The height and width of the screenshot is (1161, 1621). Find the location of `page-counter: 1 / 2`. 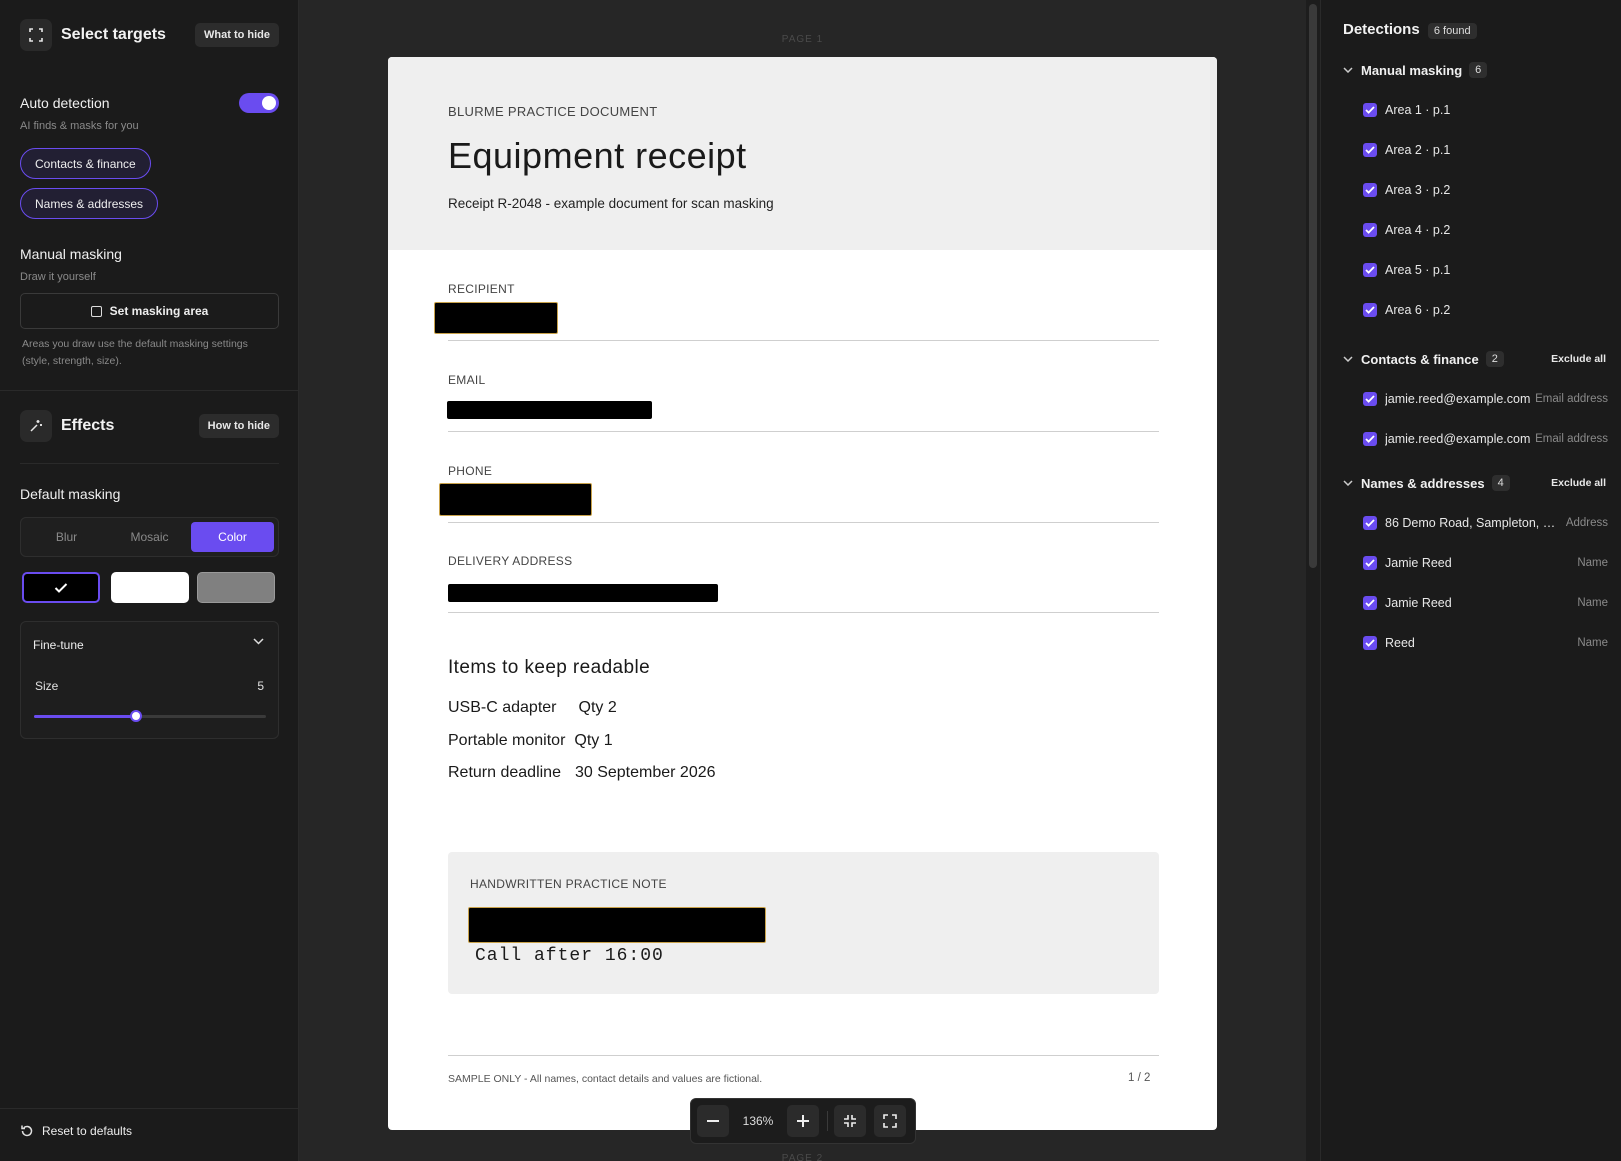

page-counter: 1 / 2 is located at coordinates (1139, 1078).